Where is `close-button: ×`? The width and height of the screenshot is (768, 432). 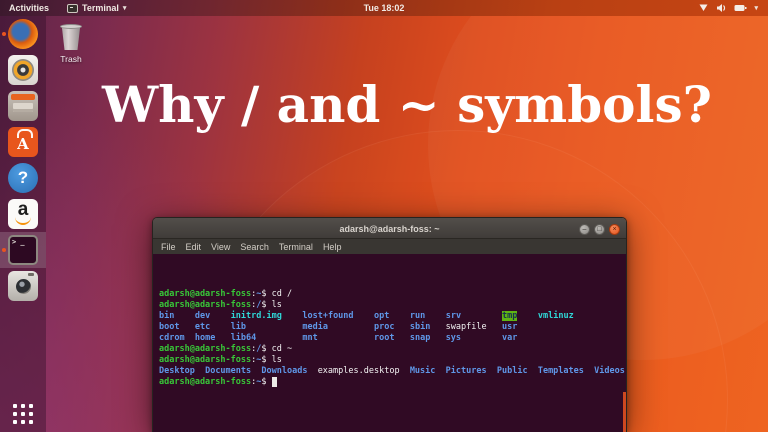
close-button: × is located at coordinates (614, 229).